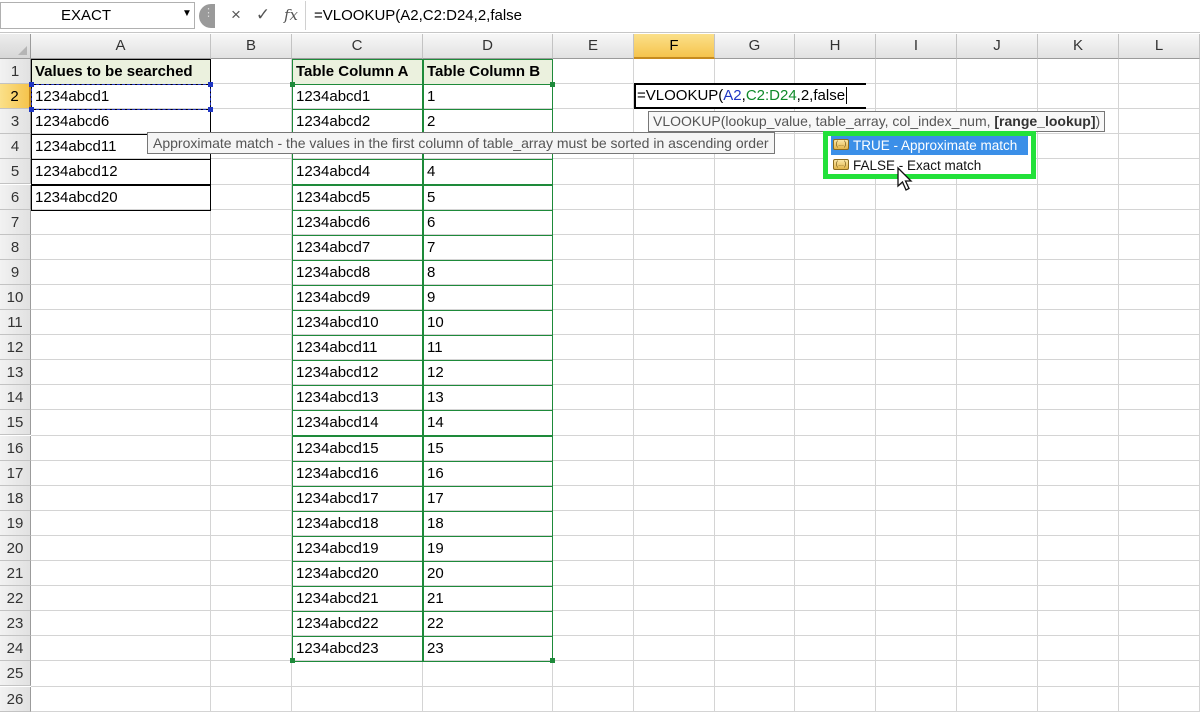 The height and width of the screenshot is (712, 1200). Describe the element at coordinates (488, 498) in the screenshot. I see `cell-d18: 17` at that location.